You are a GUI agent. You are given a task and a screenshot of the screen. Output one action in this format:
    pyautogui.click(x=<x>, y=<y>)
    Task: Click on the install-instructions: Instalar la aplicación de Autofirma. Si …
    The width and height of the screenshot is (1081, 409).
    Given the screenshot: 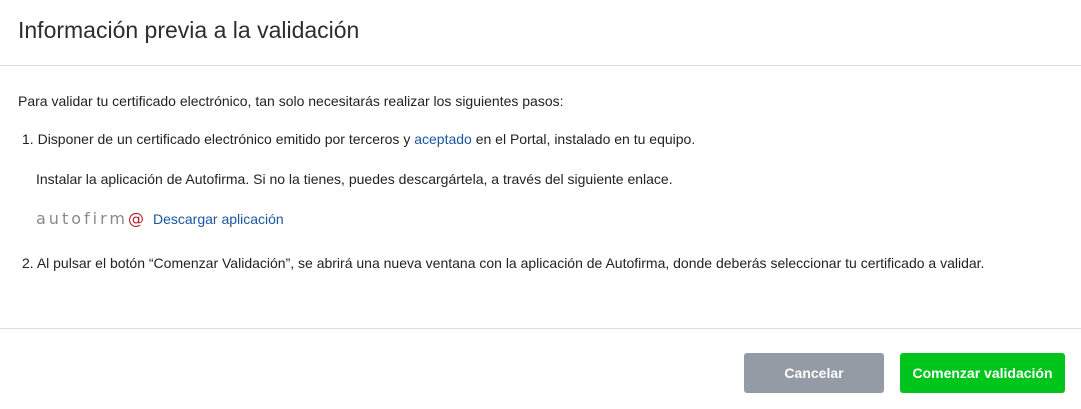 What is the action you would take?
    pyautogui.click(x=354, y=179)
    